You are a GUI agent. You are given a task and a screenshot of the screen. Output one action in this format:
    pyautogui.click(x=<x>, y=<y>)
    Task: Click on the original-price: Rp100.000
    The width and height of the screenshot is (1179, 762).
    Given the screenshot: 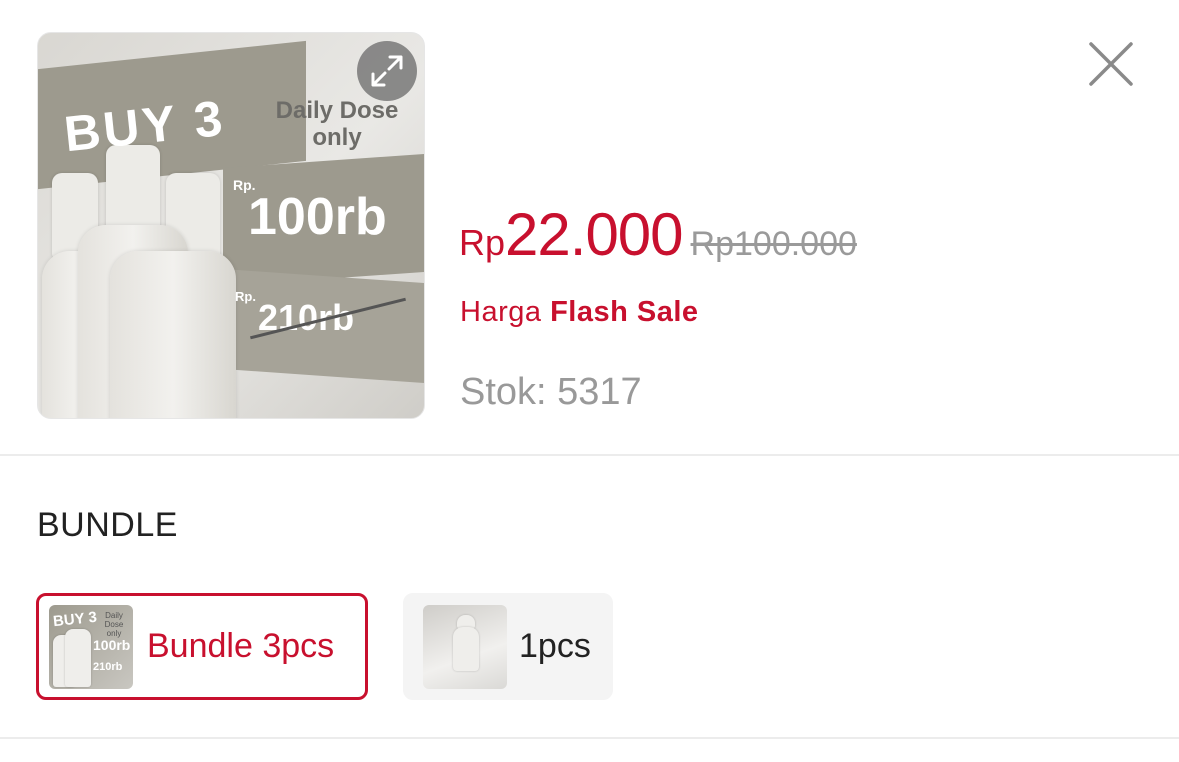 What is the action you would take?
    pyautogui.click(x=773, y=244)
    